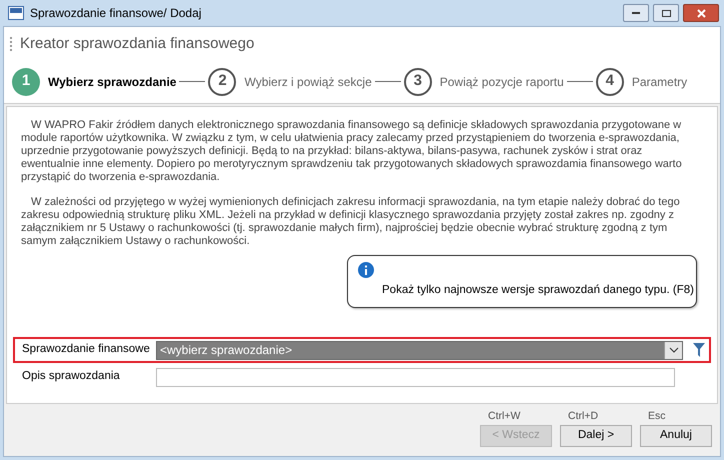  What do you see at coordinates (222, 82) in the screenshot?
I see `step-number: 2` at bounding box center [222, 82].